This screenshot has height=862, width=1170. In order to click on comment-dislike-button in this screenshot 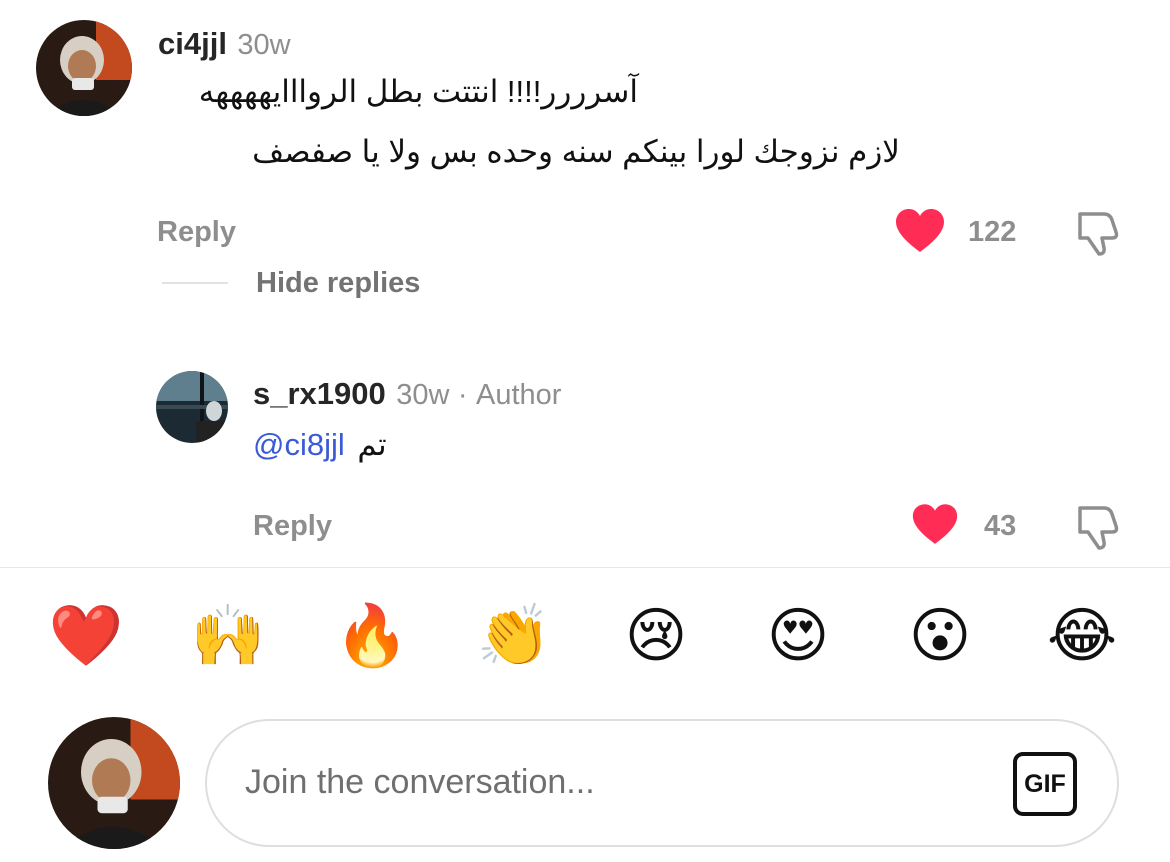, I will do `click(1098, 232)`.